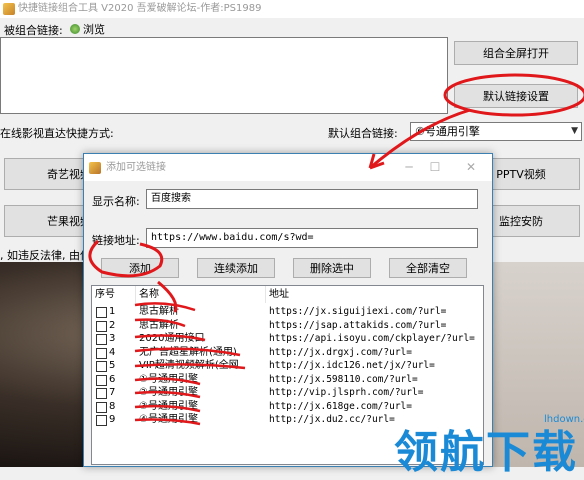 The height and width of the screenshot is (480, 584). Describe the element at coordinates (167, 296) in the screenshot. I see `annotation-arrow-down` at that location.